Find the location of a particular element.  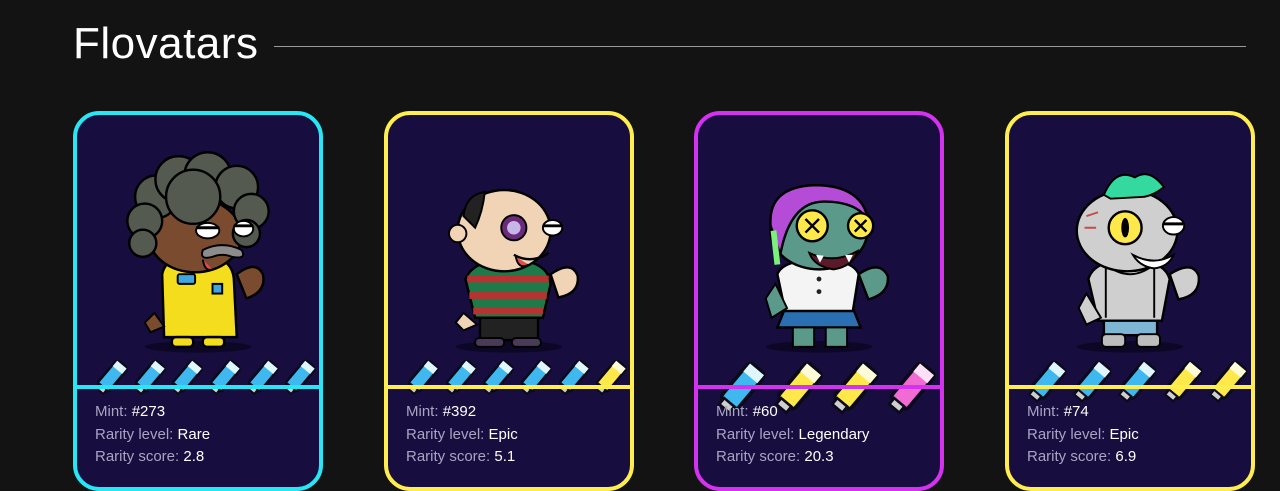

rarity-score-row: Rarity score: 20.3 is located at coordinates (828, 457).